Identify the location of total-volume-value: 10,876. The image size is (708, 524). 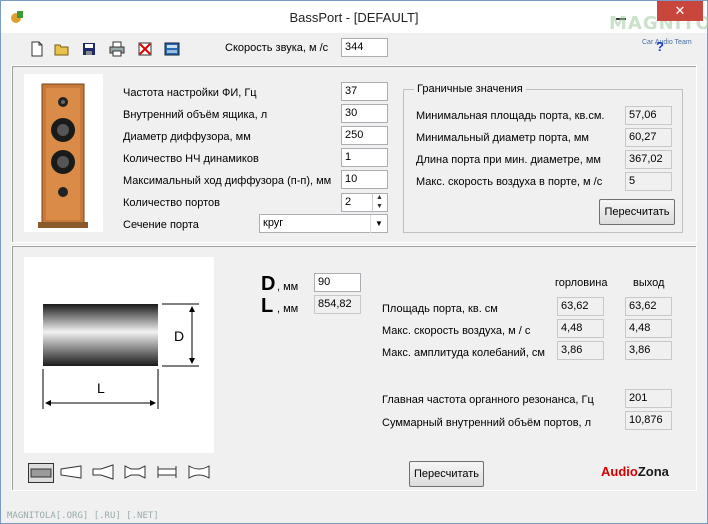
(648, 420).